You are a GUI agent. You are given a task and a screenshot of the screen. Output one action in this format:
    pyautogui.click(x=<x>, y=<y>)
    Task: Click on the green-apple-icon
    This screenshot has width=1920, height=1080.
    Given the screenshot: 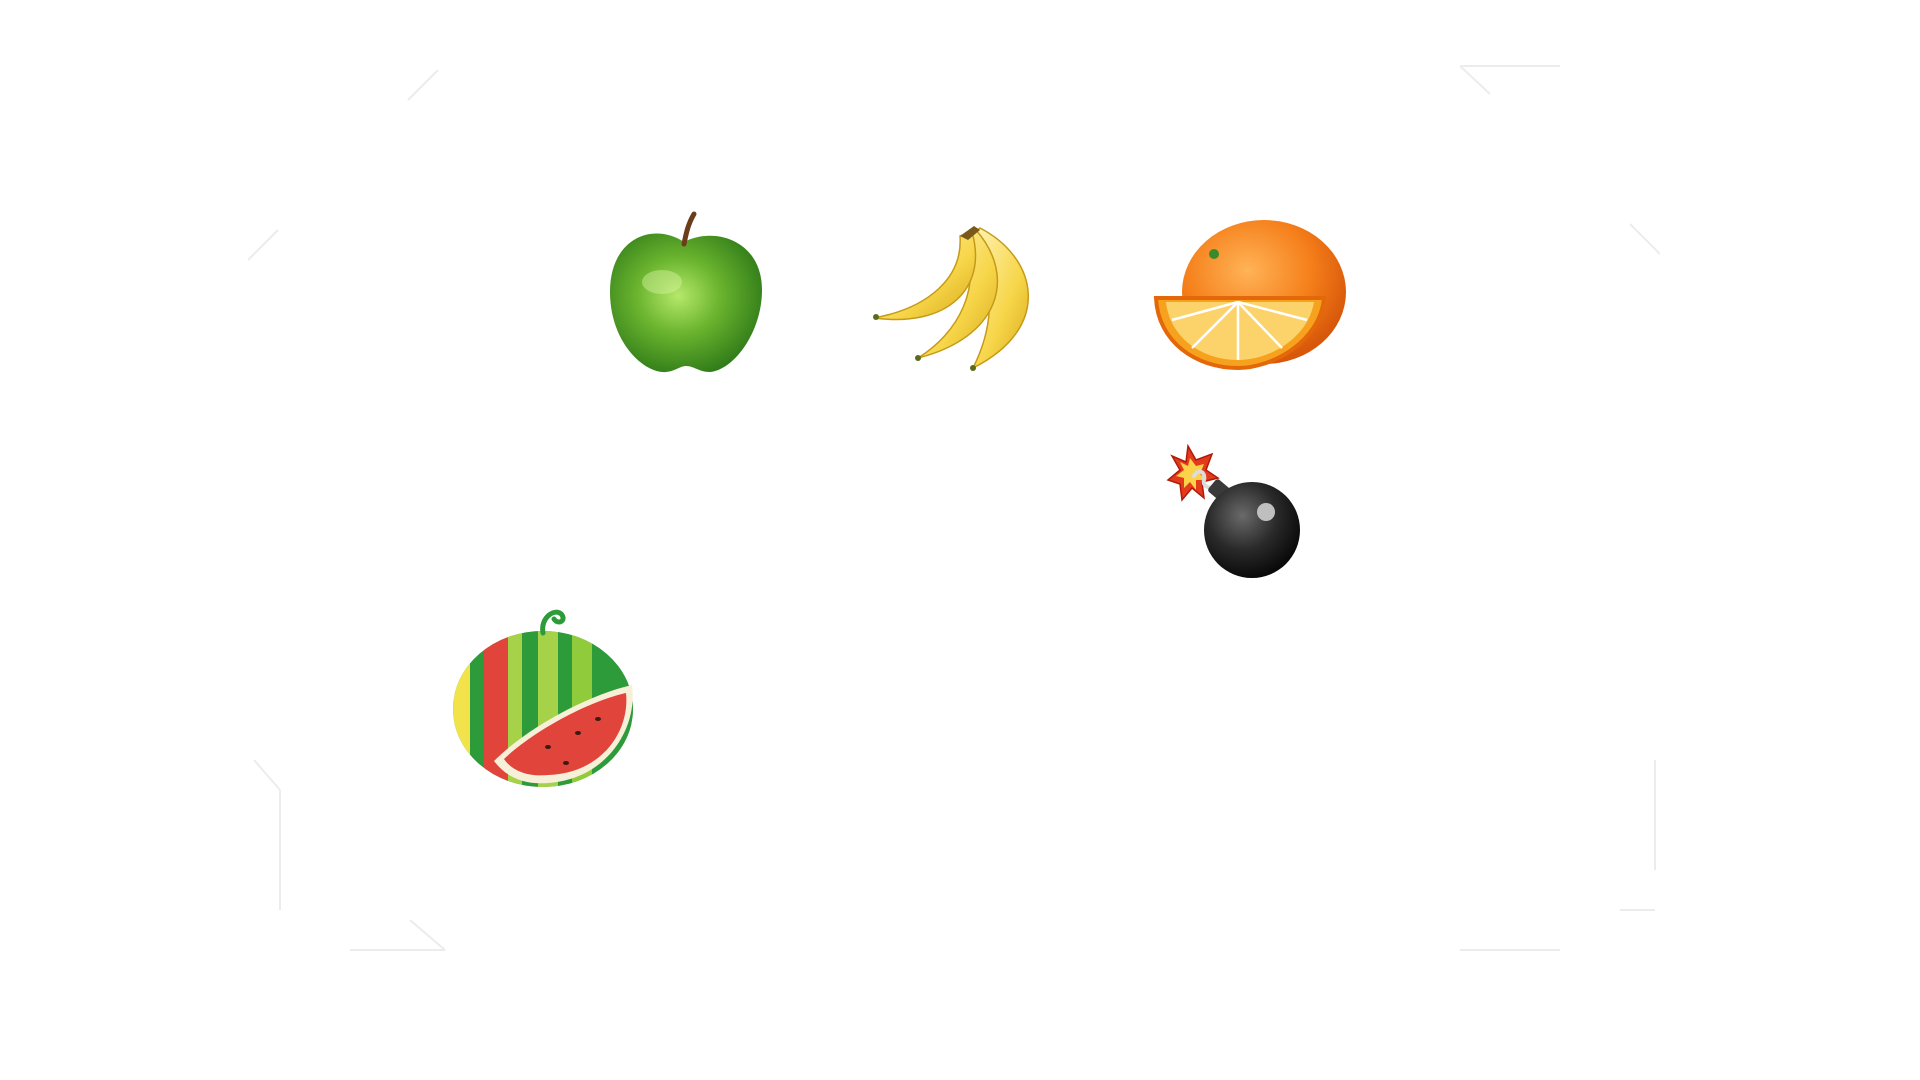 What is the action you would take?
    pyautogui.click(x=684, y=294)
    